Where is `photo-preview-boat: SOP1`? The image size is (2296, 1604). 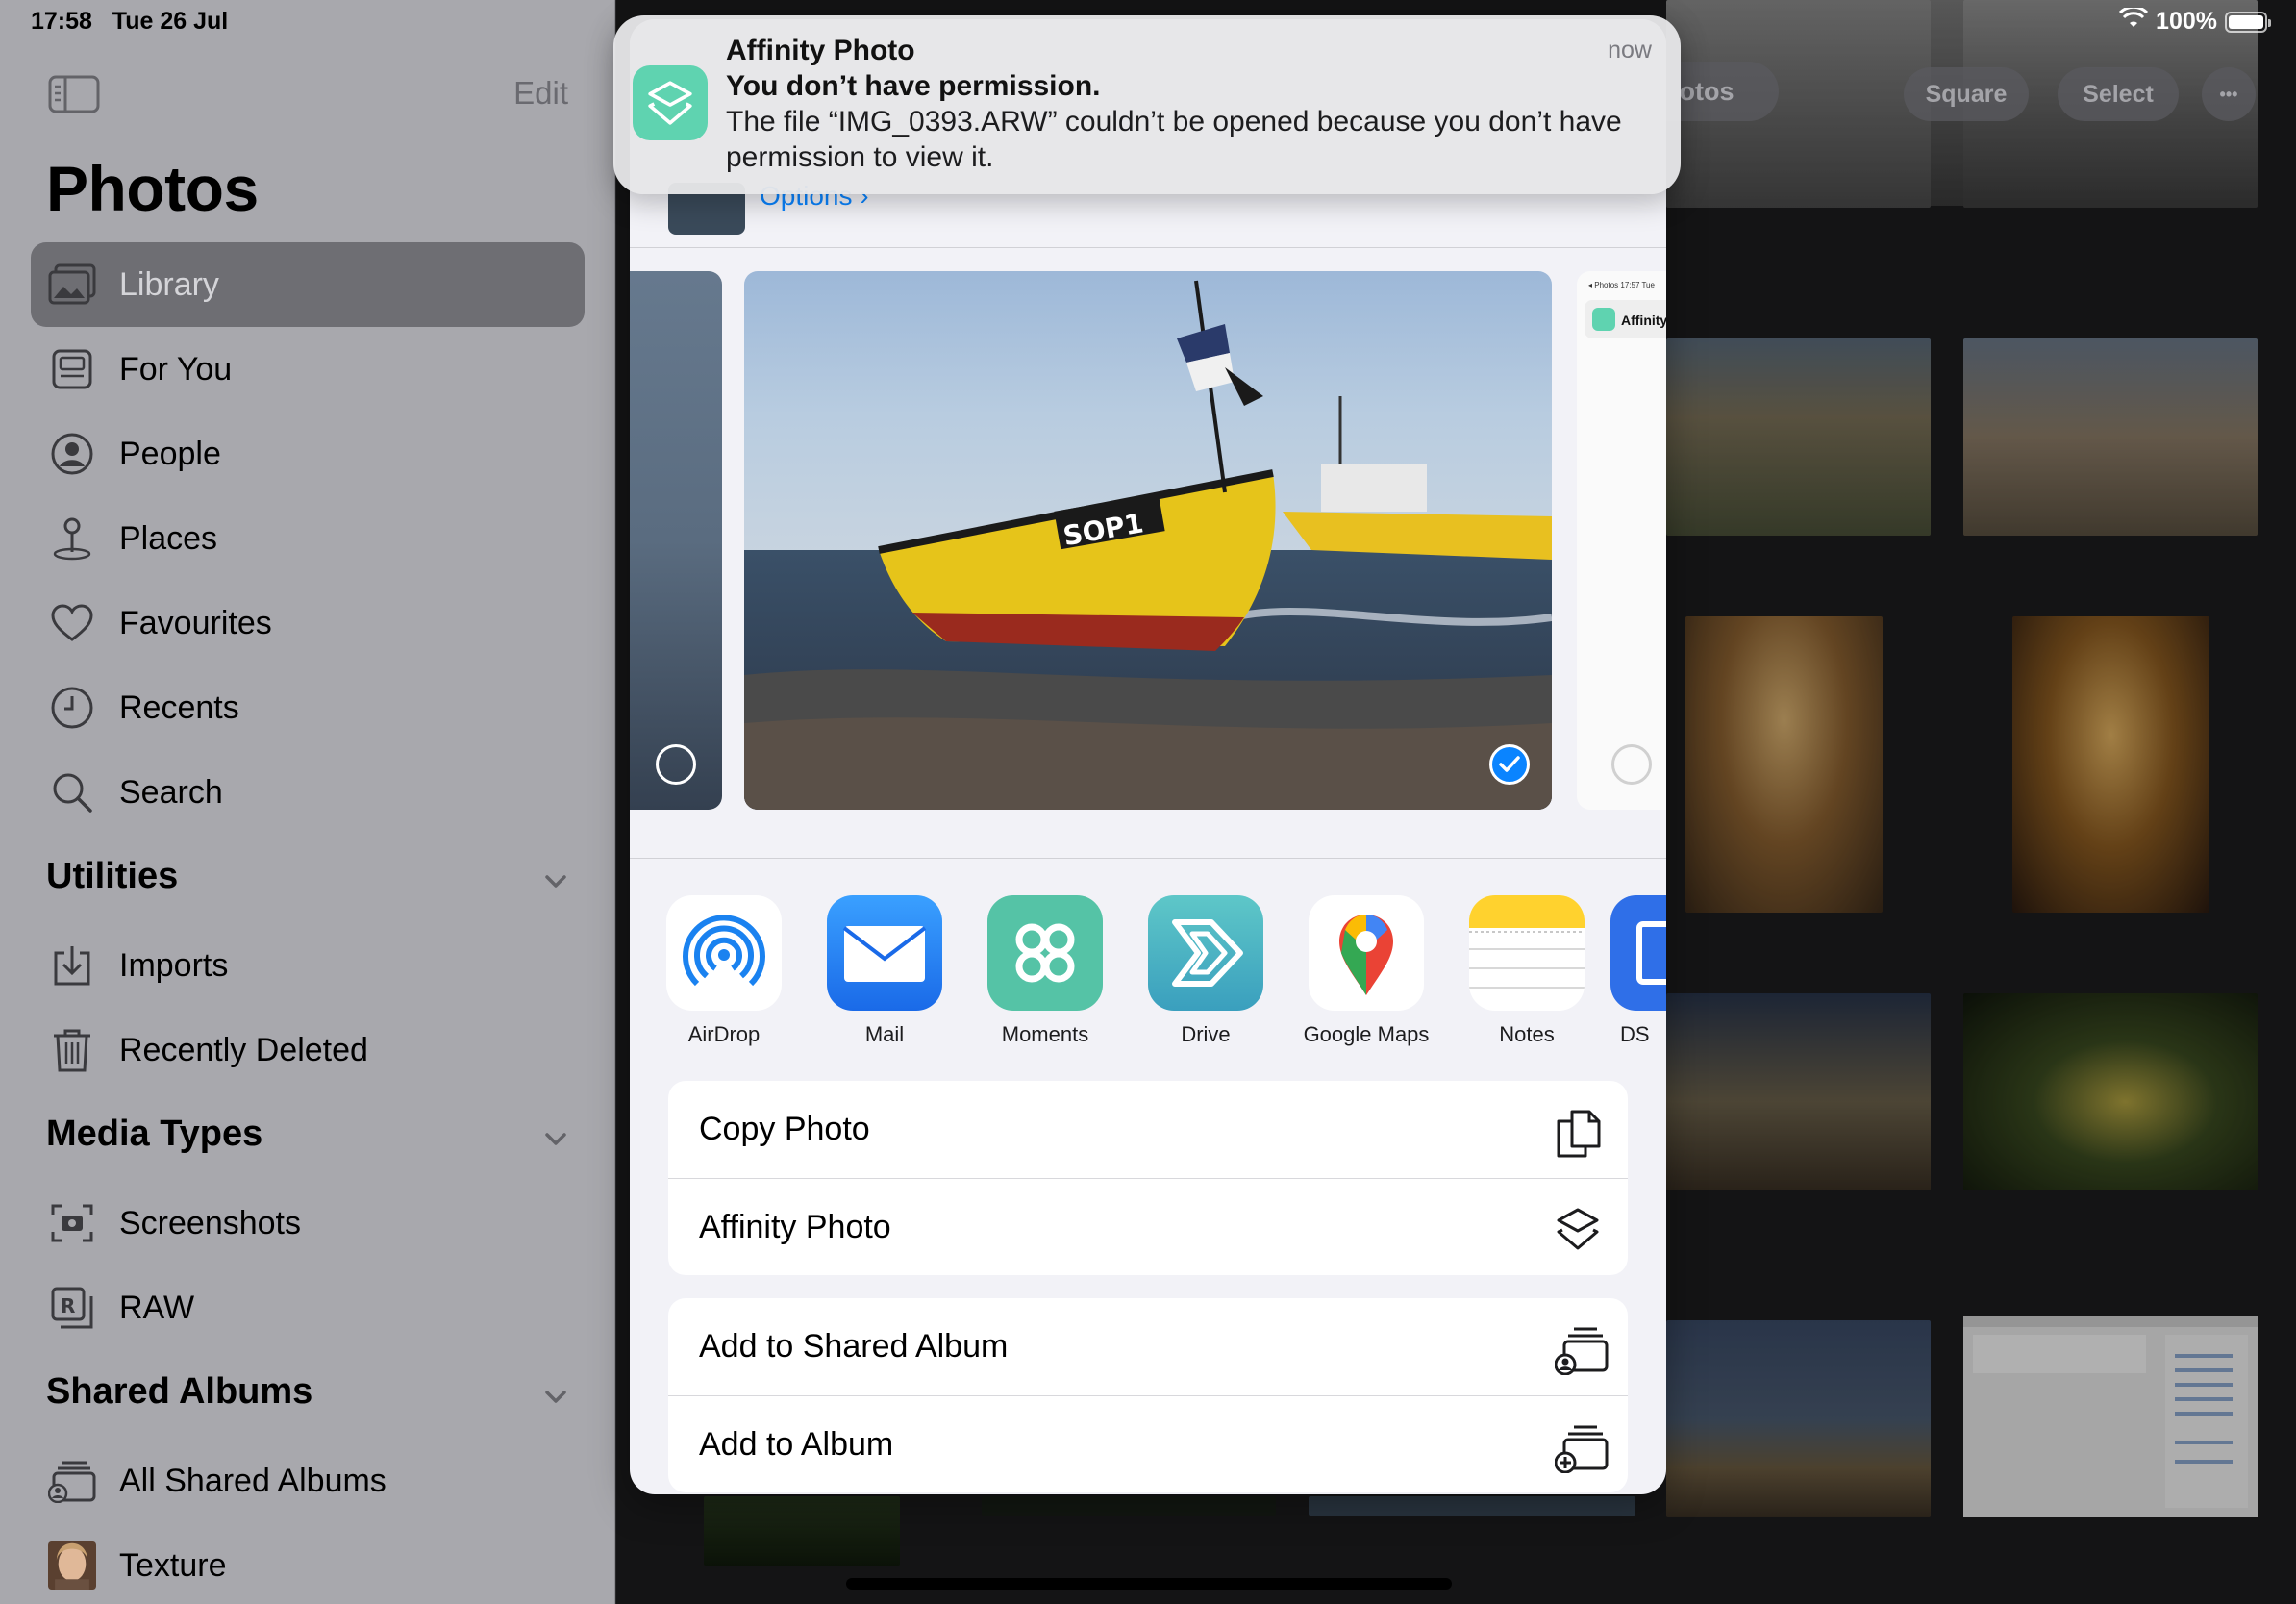
photo-preview-boat: SOP1 is located at coordinates (1148, 540).